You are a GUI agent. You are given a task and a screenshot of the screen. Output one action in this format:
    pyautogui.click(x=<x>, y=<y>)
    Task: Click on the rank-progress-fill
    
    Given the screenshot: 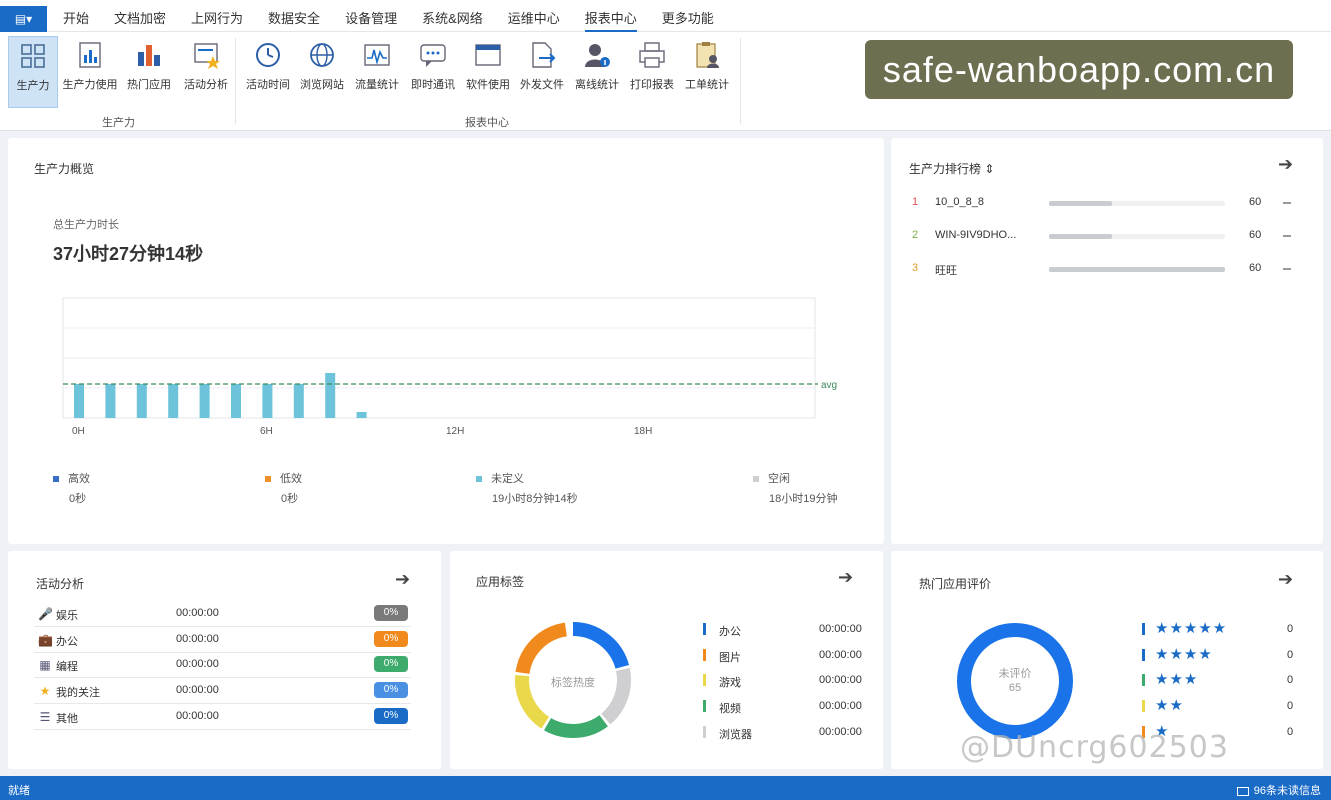 What is the action you would take?
    pyautogui.click(x=1137, y=269)
    